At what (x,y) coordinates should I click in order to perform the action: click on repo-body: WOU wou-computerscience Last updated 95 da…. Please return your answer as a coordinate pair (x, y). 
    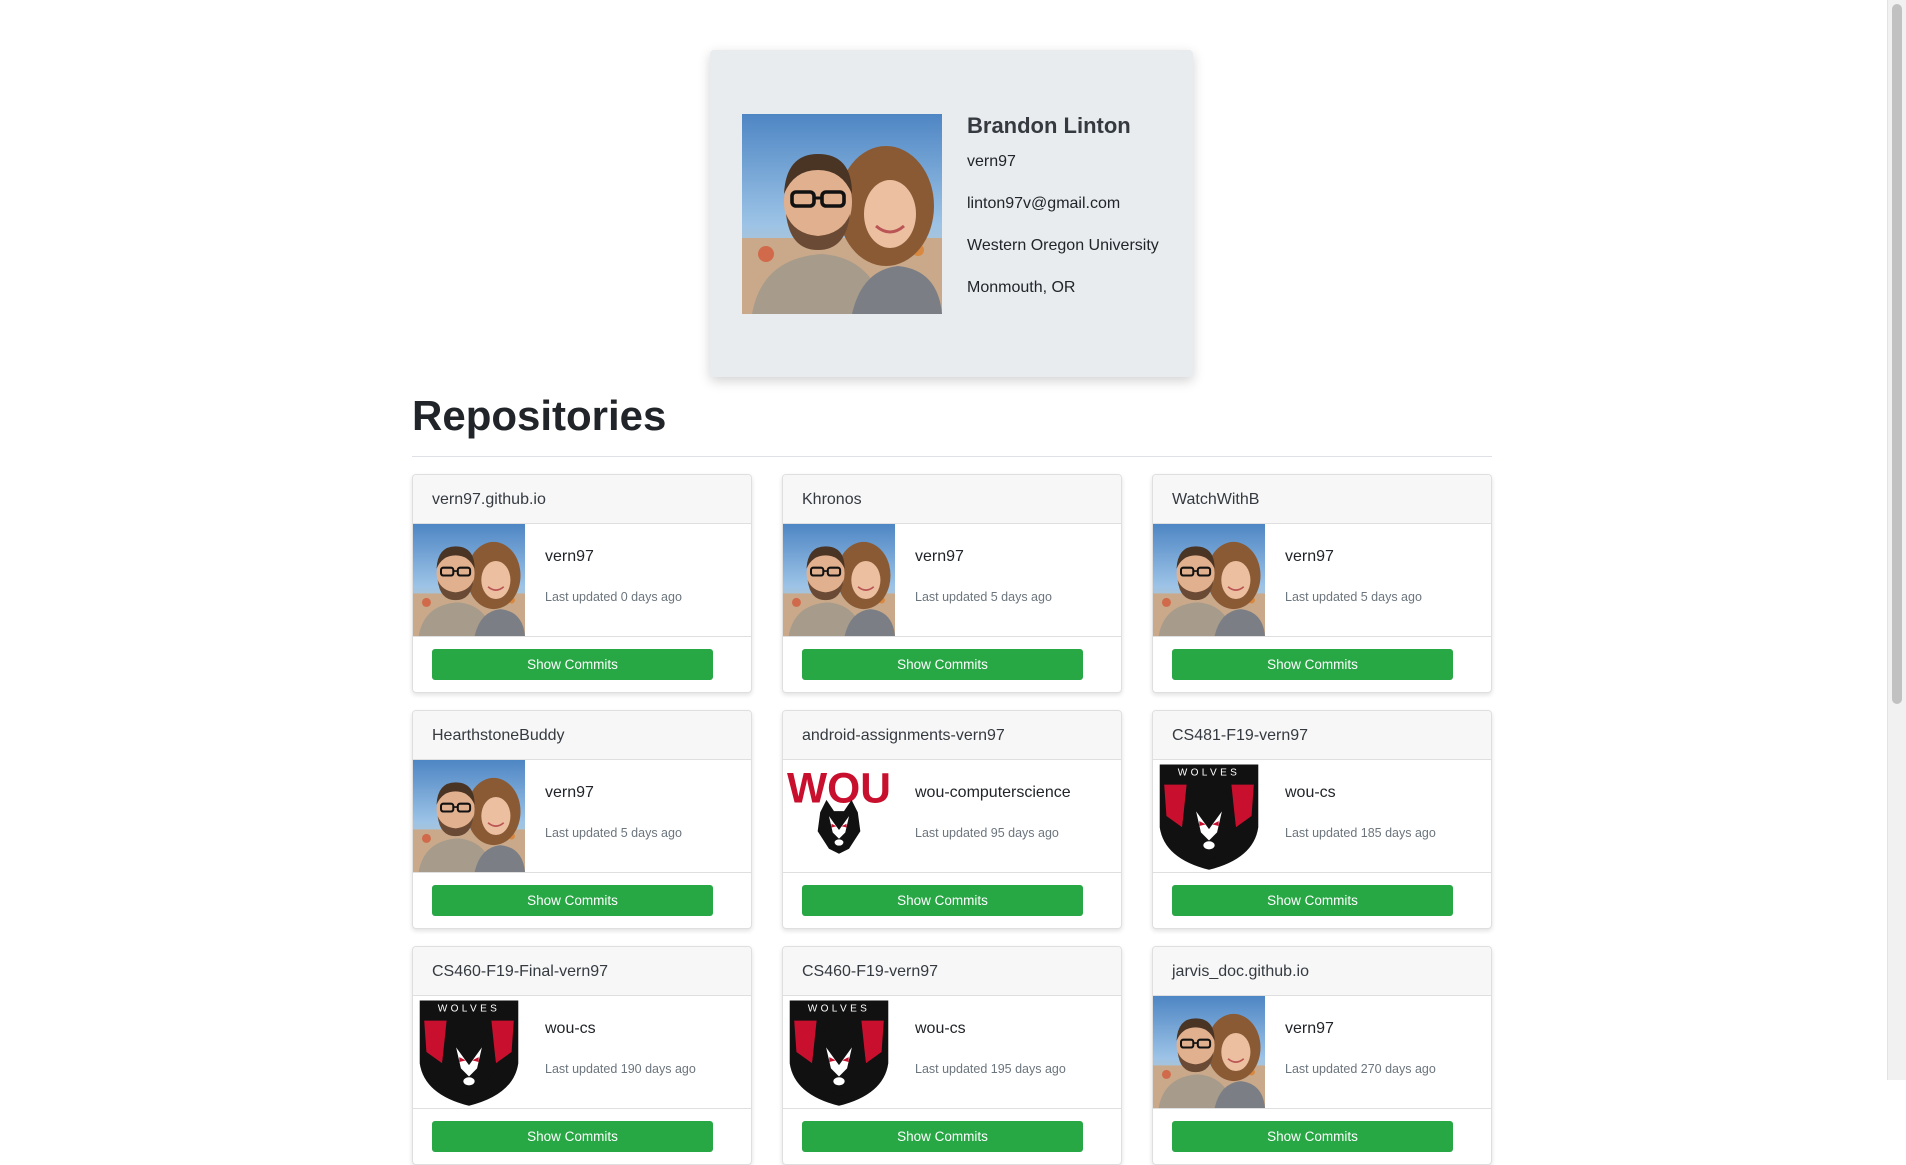
    Looking at the image, I should click on (952, 816).